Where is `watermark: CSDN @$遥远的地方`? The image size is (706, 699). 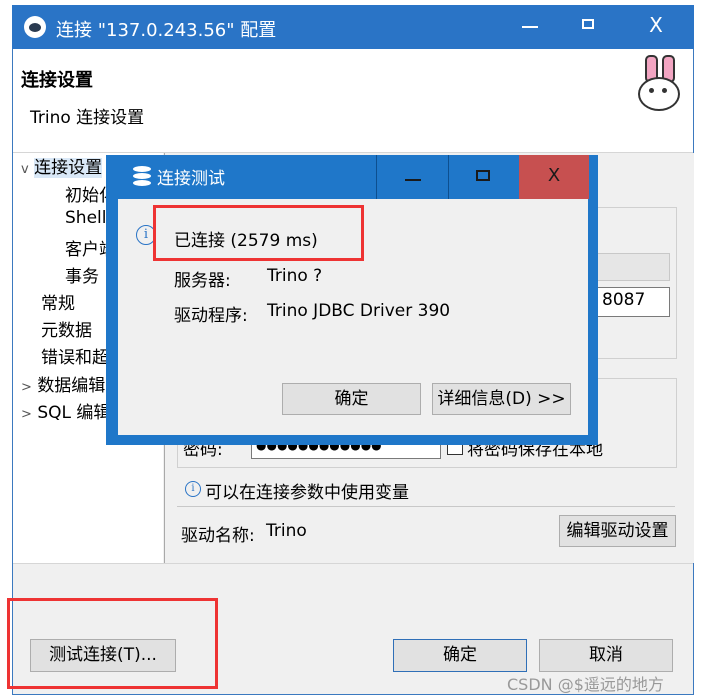
watermark: CSDN @$遥远的地方 is located at coordinates (585, 684).